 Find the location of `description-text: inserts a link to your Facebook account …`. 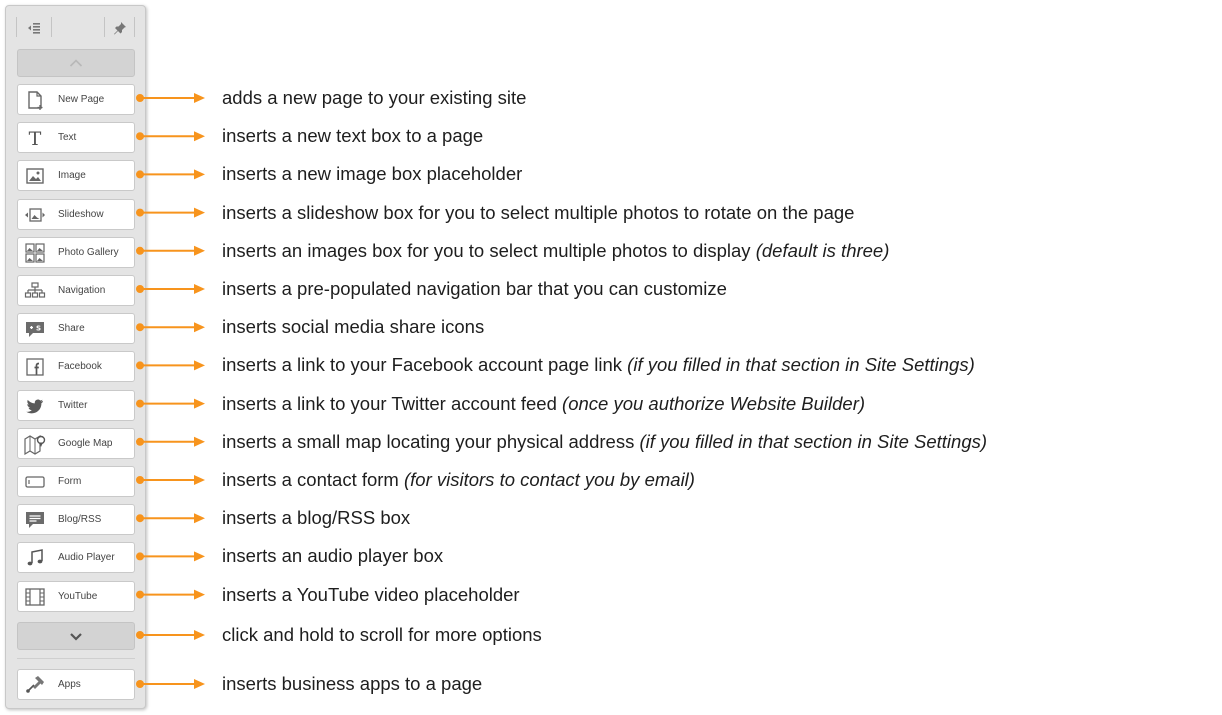

description-text: inserts a link to your Facebook account … is located at coordinates (425, 365).